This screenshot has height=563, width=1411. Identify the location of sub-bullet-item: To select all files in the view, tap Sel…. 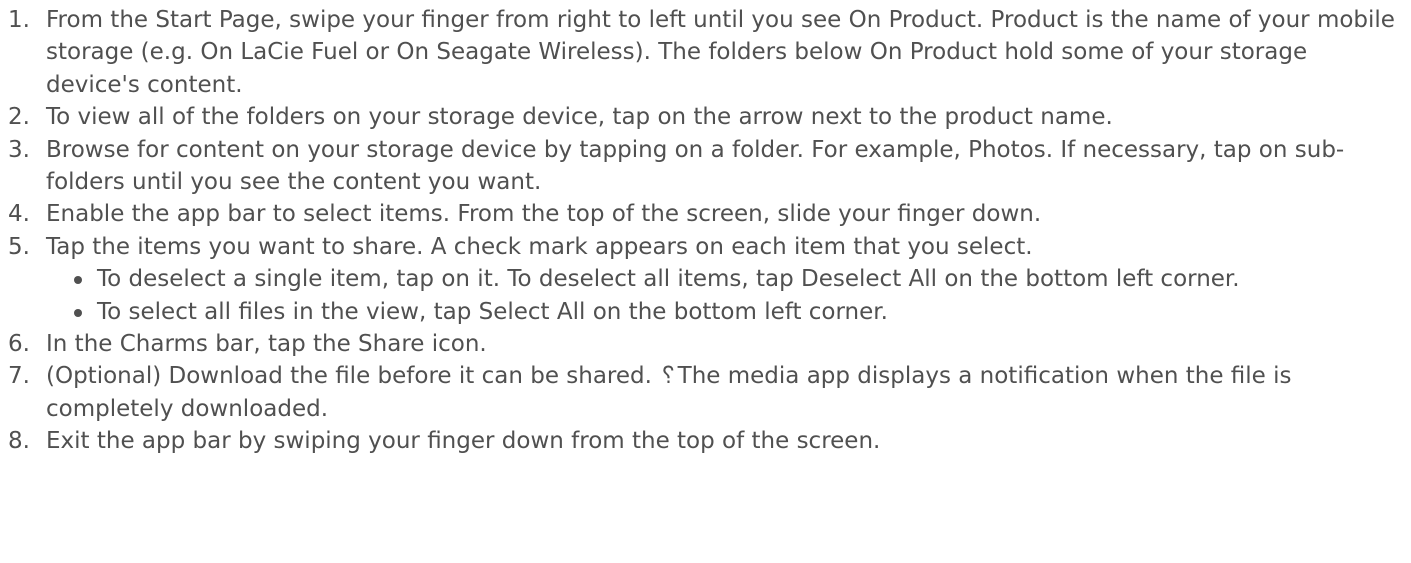
(736, 312).